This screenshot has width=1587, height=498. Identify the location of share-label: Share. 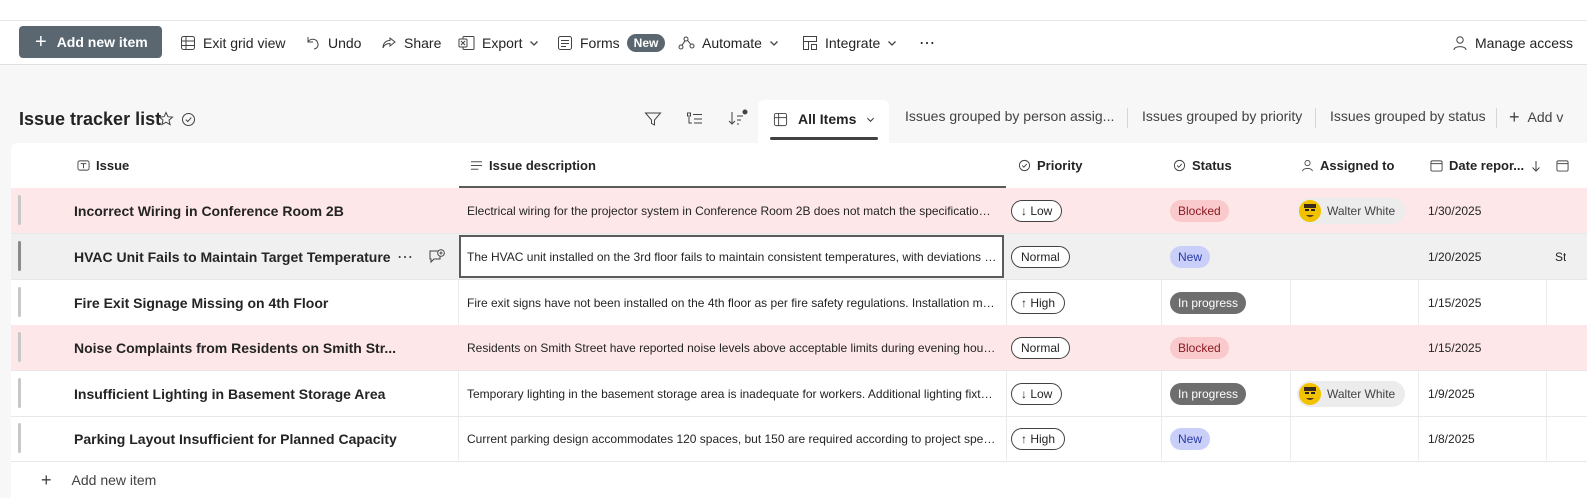
(423, 42).